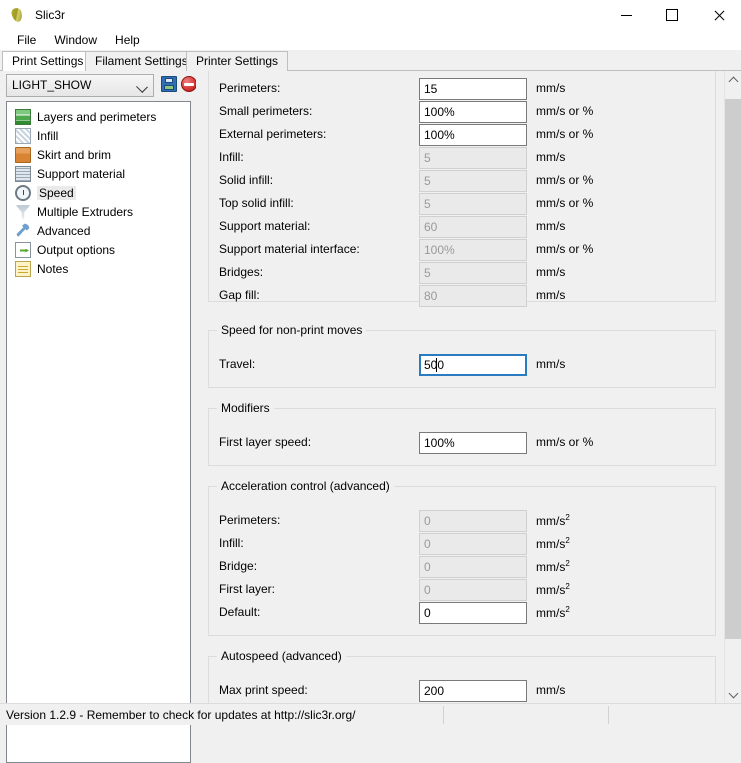 The image size is (741, 763). I want to click on sidebar-item-layers-and-perimeters: Layers and perimeters, so click(98, 116).